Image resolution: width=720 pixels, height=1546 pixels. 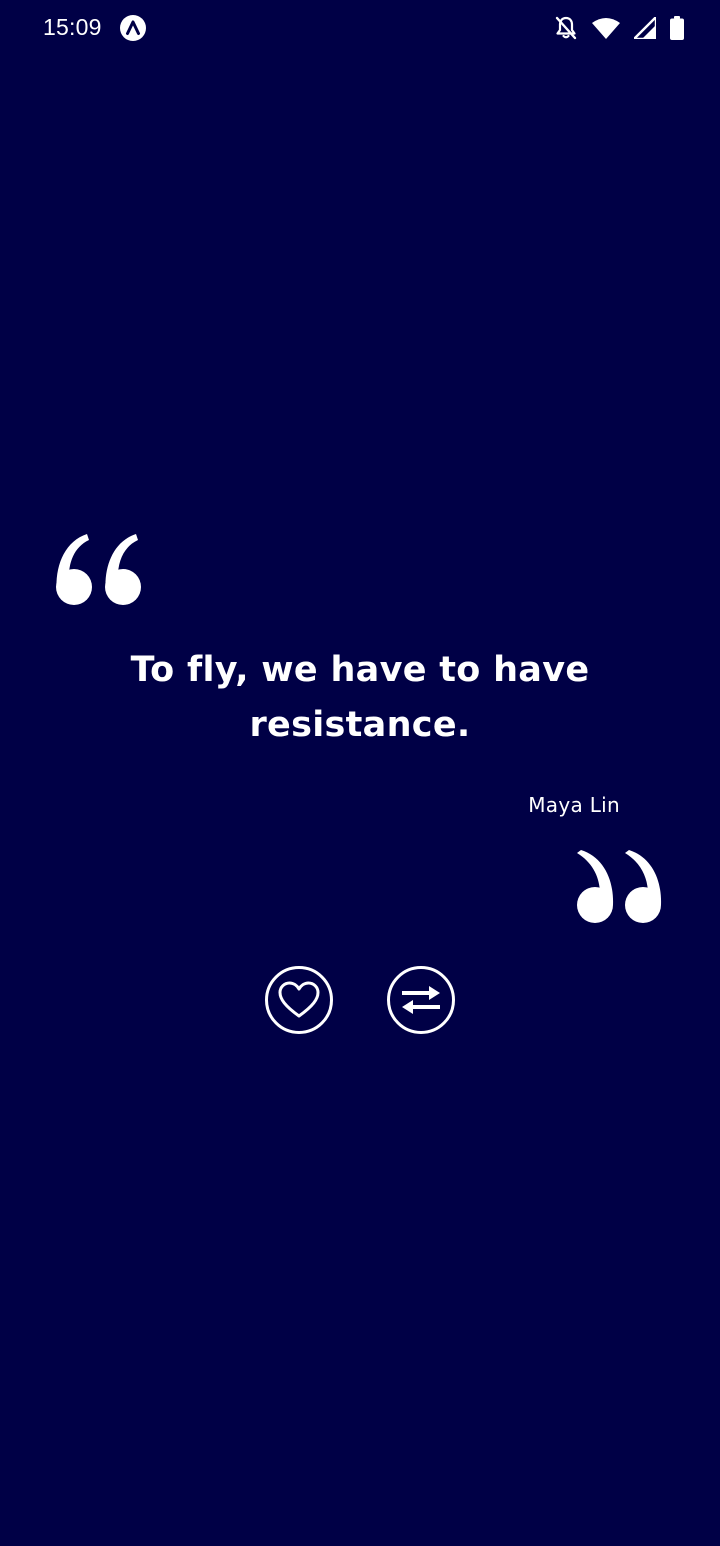 I want to click on like-button, so click(x=299, y=1000).